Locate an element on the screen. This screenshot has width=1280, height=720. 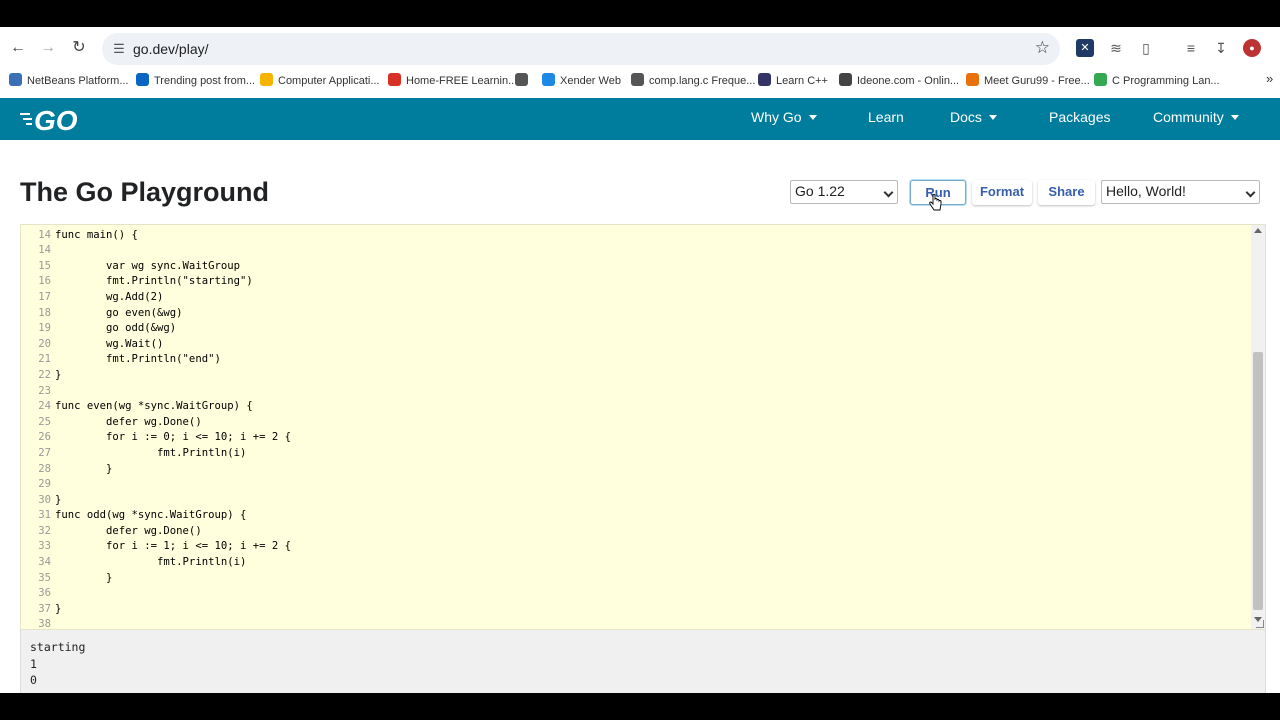
bookmark-item is located at coordinates (524, 81).